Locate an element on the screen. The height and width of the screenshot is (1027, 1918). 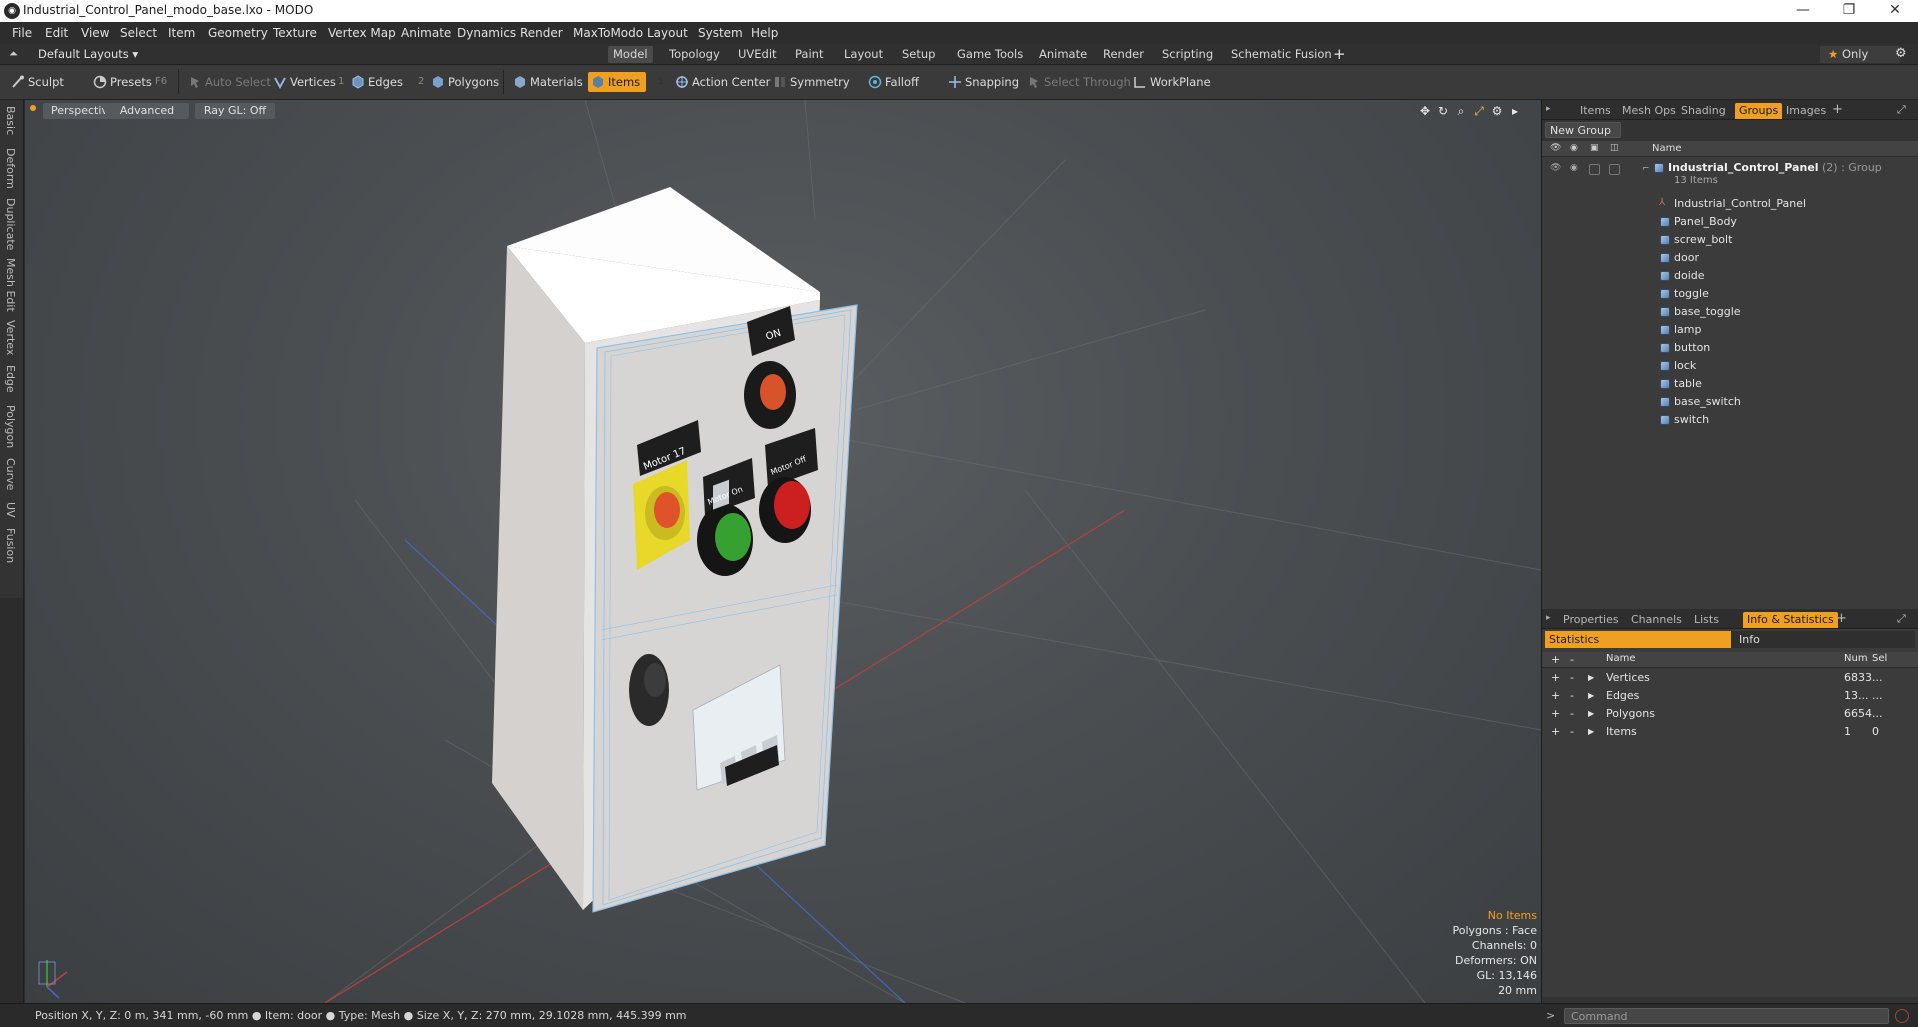
layout-preset-dropdown: Default Layouts ▾ is located at coordinates (88, 54).